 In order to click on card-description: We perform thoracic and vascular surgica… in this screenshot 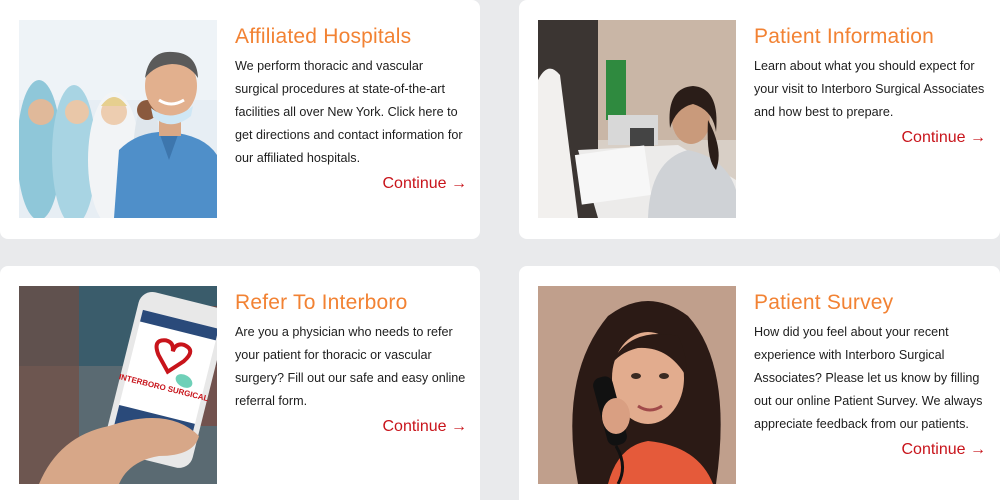, I will do `click(349, 112)`.